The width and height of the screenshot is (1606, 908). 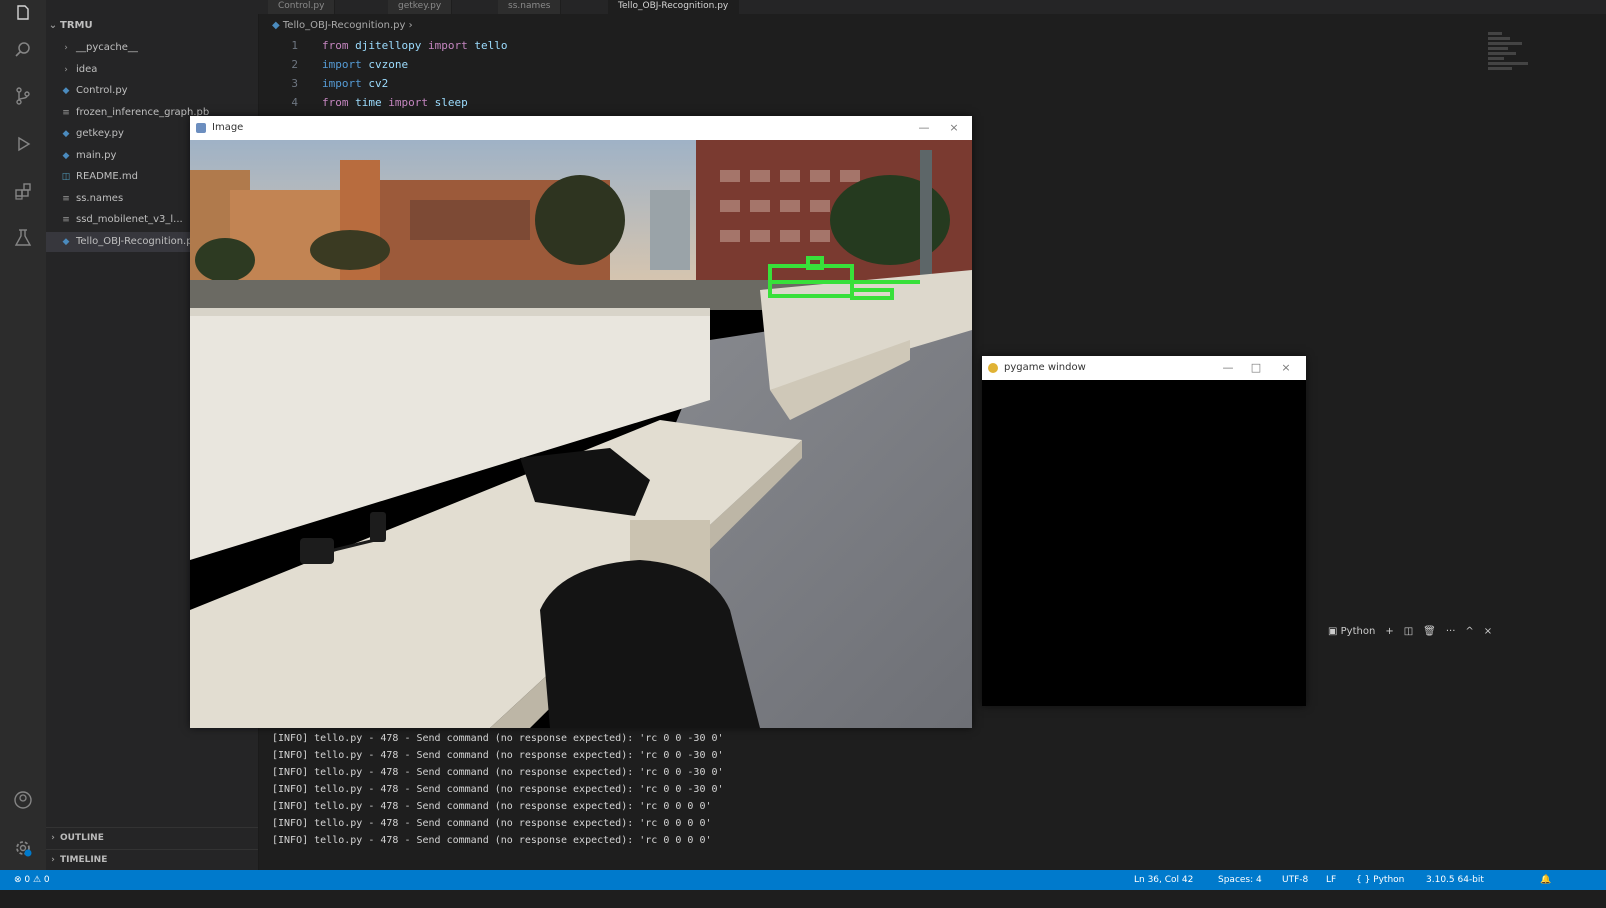 I want to click on tab-getkey: getkey.py, so click(x=420, y=7).